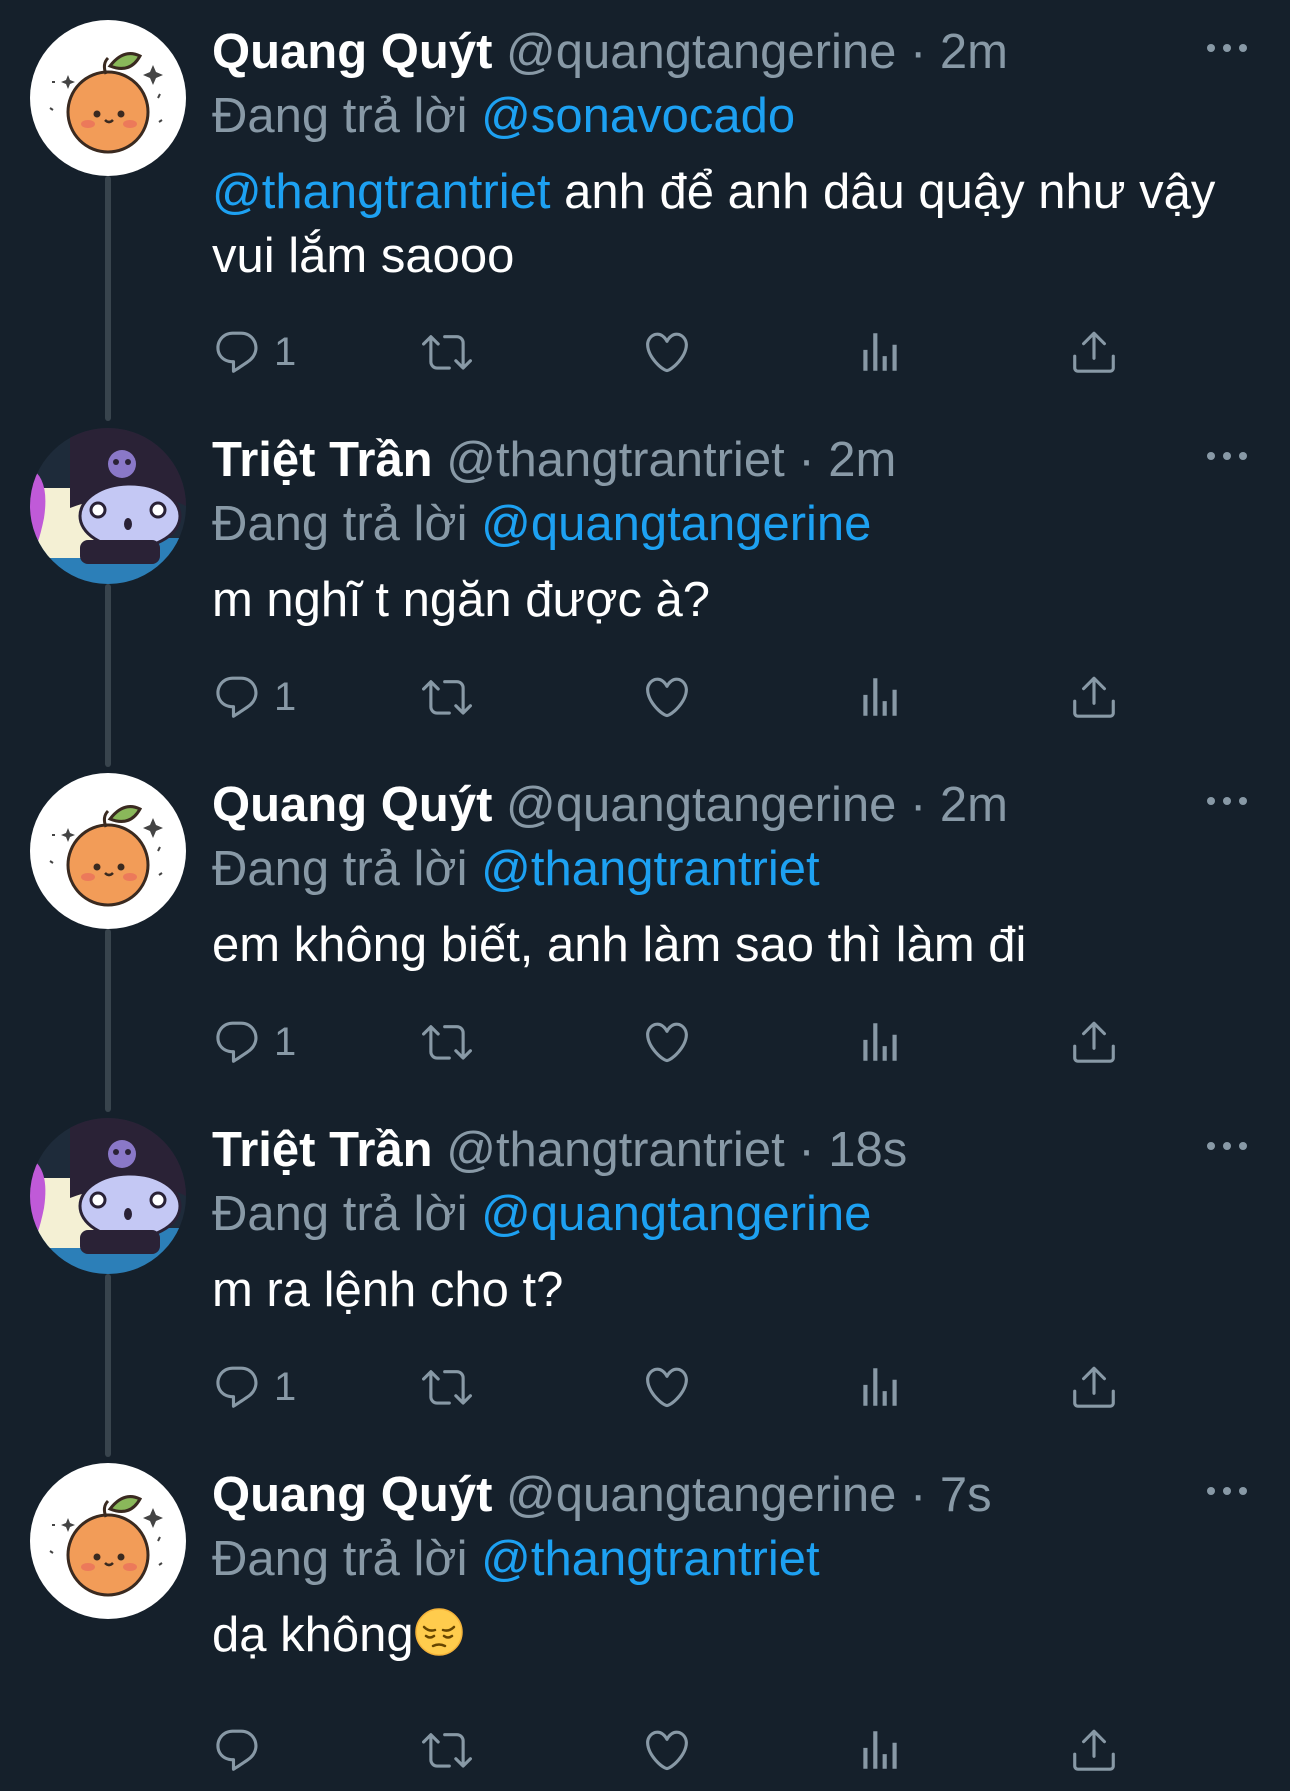  I want to click on tweet-header: Quang Quýt @quangtangerine · 7s, so click(602, 1495).